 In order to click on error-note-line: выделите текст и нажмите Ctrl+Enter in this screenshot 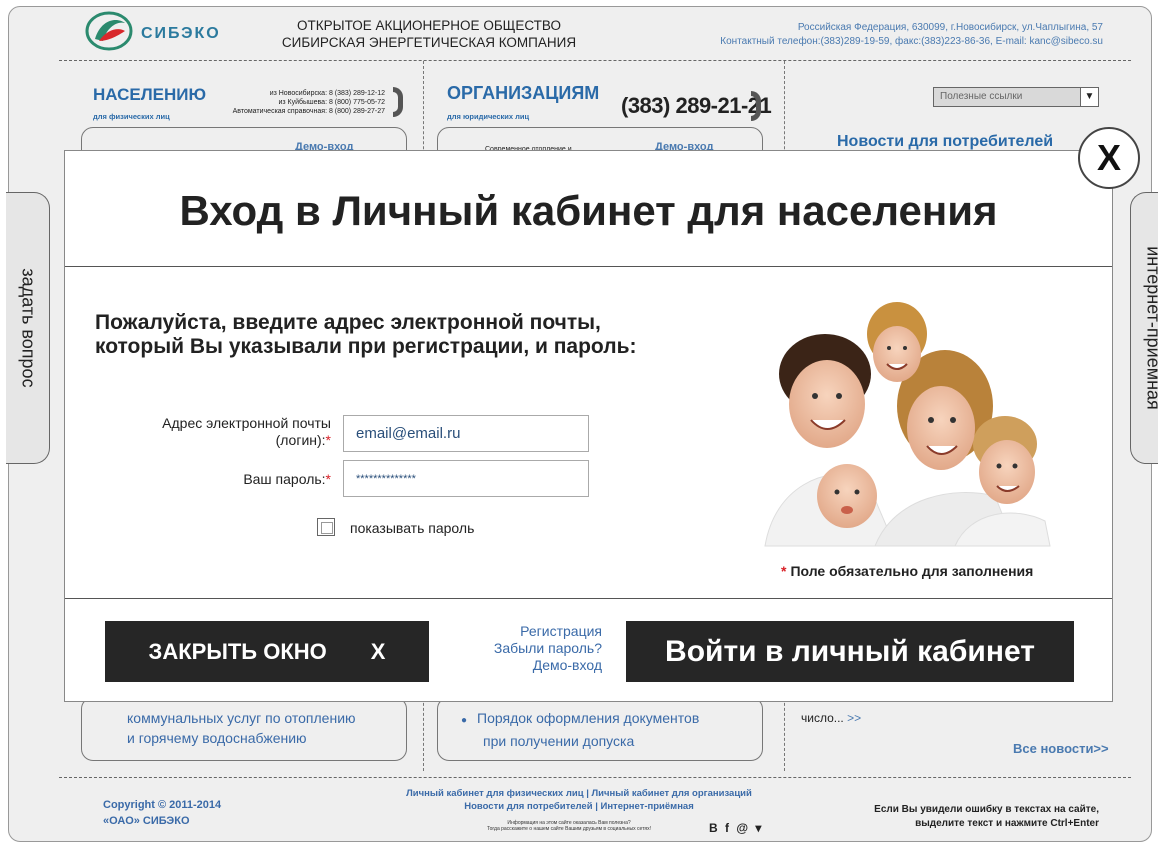, I will do `click(1007, 823)`.